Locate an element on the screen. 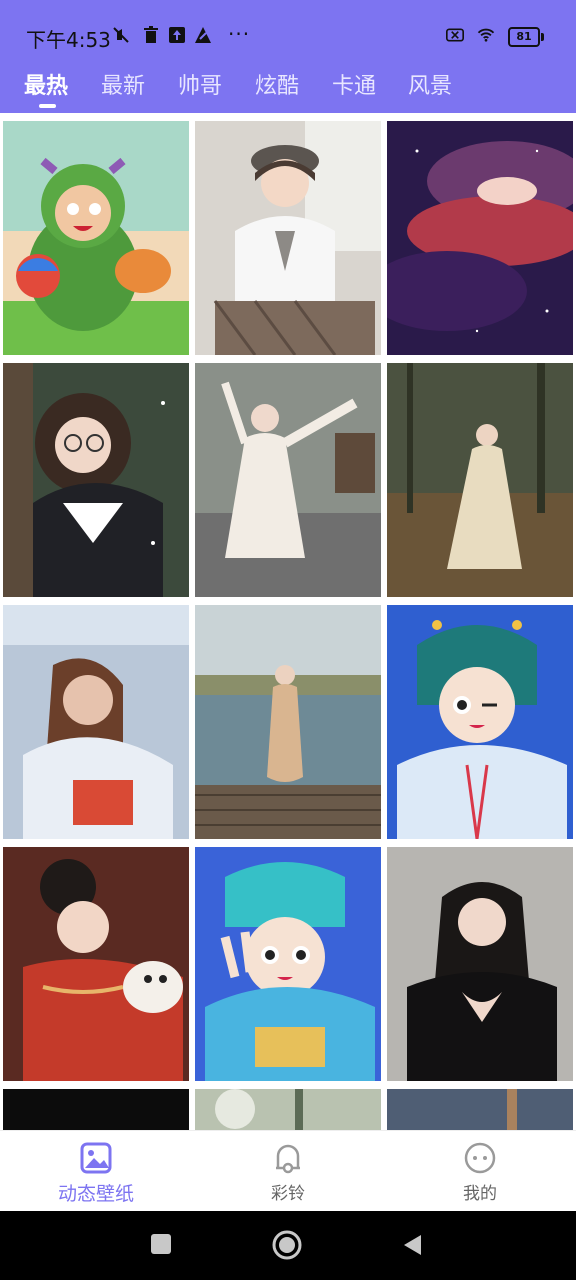  nav-dynamic-wallpaper: 动态壁纸 is located at coordinates (96, 1171).